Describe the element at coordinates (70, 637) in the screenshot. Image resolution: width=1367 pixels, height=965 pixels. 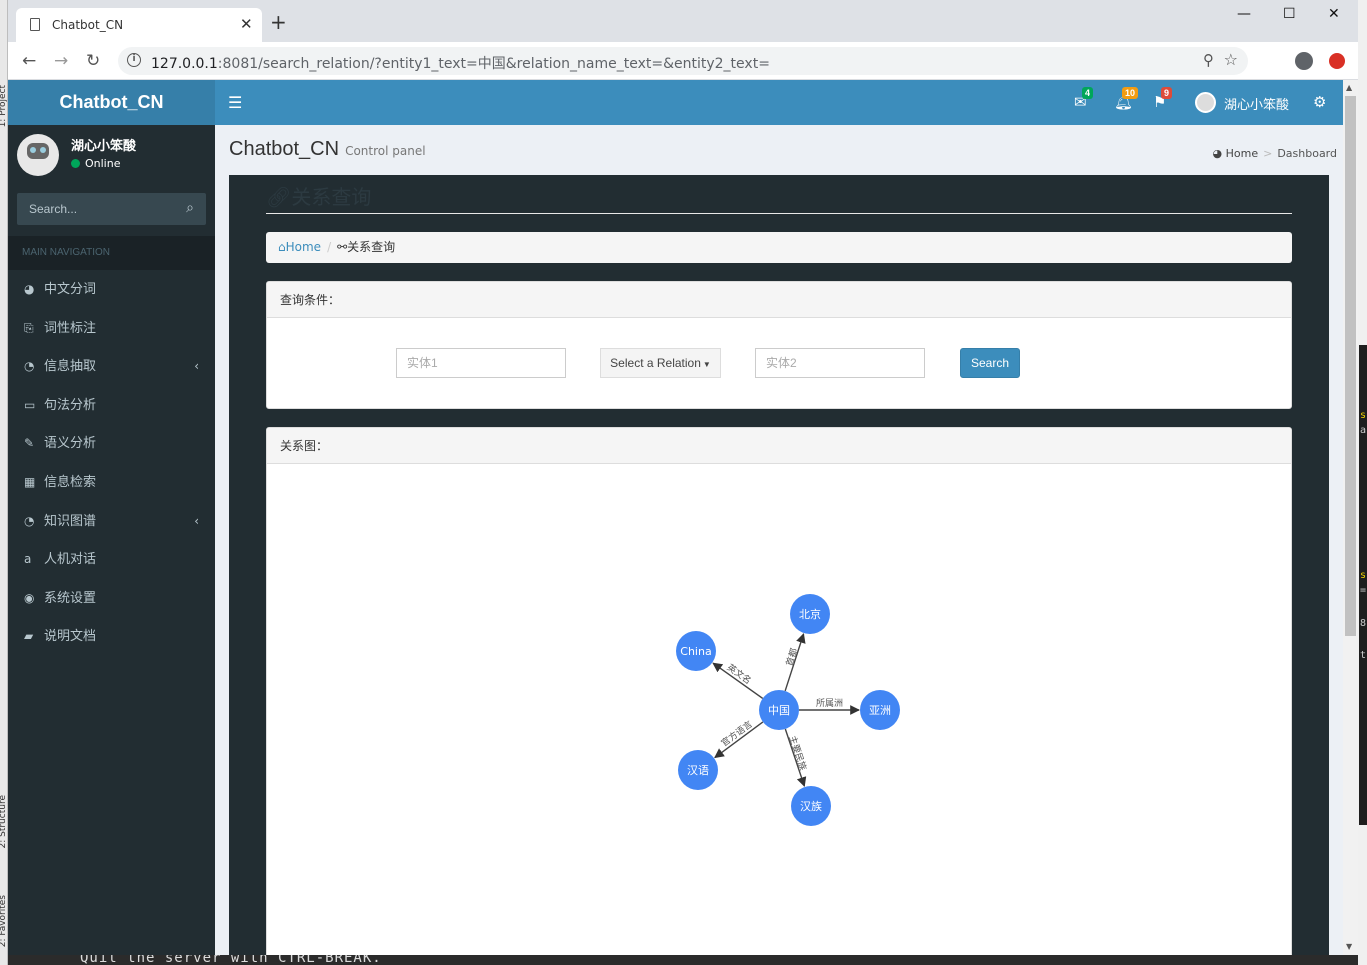
I see `sidebar-item-label: 说明文档` at that location.